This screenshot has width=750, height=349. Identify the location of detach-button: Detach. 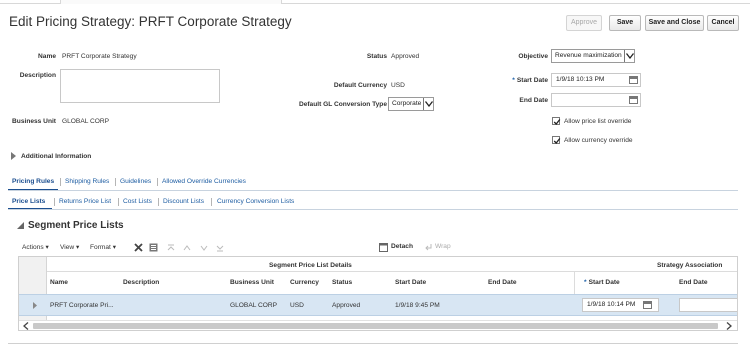
(402, 246).